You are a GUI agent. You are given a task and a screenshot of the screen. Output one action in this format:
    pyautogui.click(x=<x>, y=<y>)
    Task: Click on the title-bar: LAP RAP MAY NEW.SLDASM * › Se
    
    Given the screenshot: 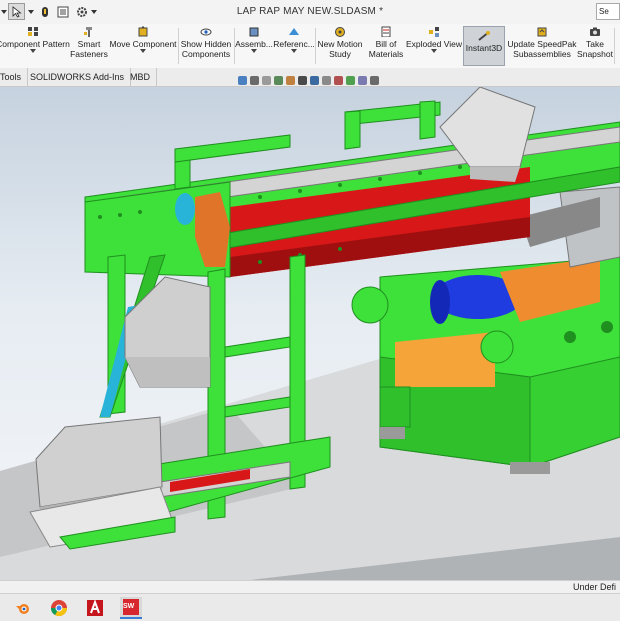 What is the action you would take?
    pyautogui.click(x=310, y=12)
    